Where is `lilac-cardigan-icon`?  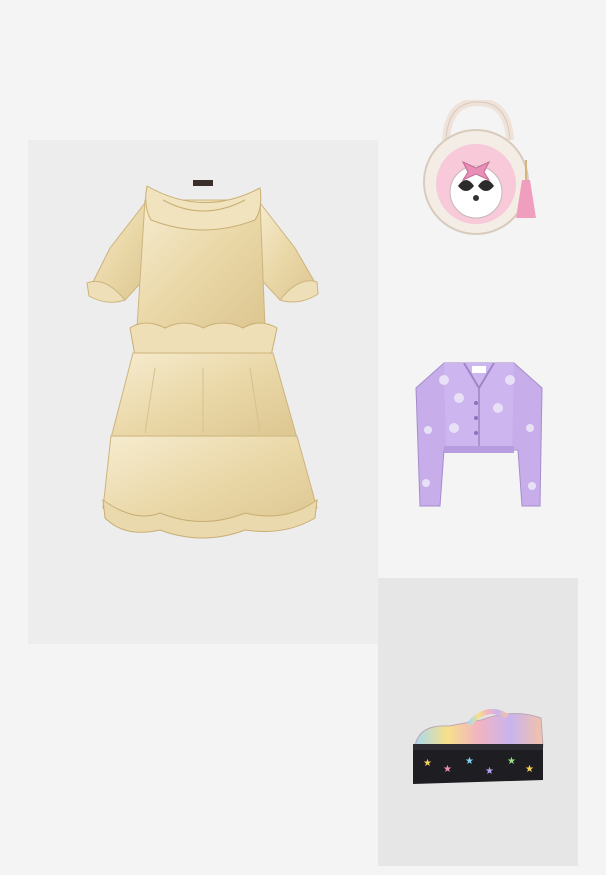
lilac-cardigan-icon is located at coordinates (479, 434).